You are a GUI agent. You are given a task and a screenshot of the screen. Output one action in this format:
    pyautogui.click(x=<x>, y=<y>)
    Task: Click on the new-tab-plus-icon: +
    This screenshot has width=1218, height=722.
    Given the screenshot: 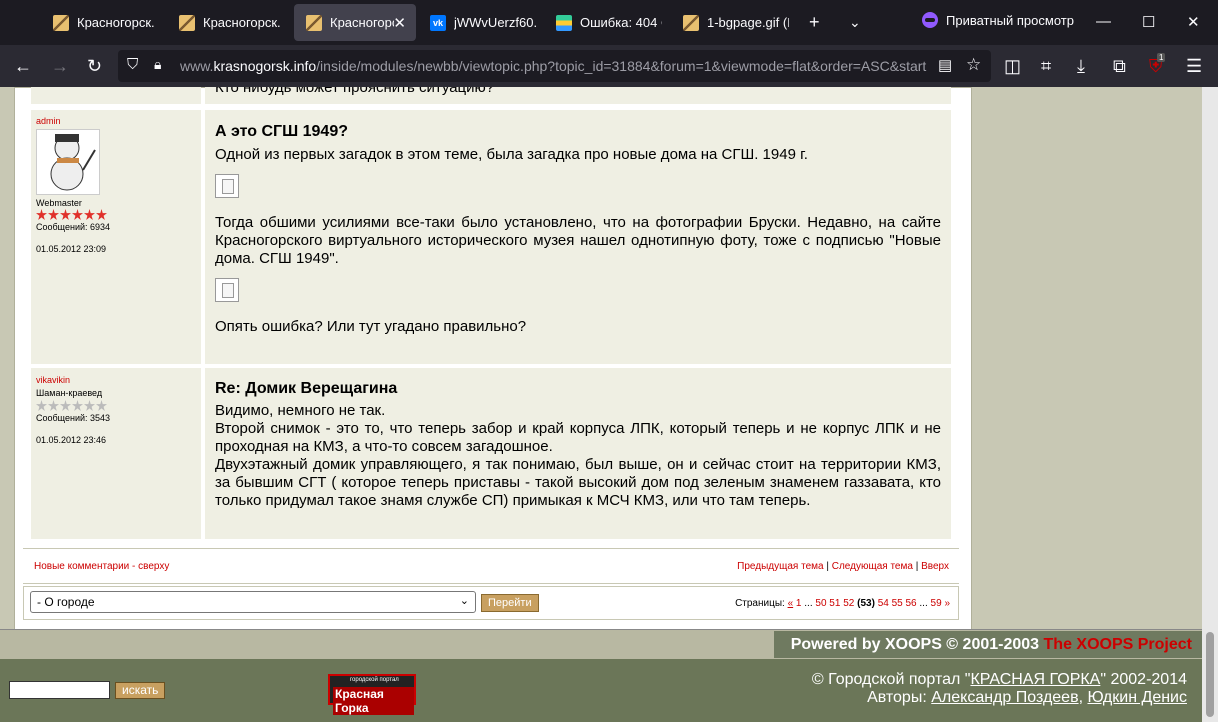 What is the action you would take?
    pyautogui.click(x=814, y=22)
    